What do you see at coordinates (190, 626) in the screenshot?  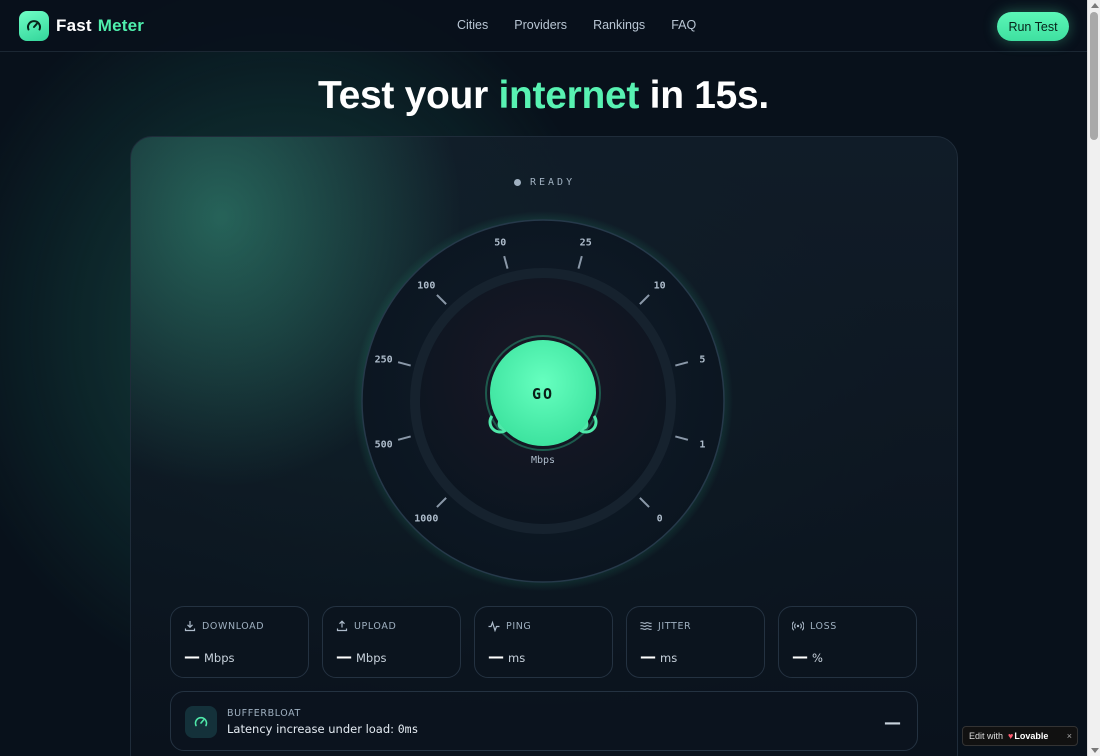 I see `download-icon` at bounding box center [190, 626].